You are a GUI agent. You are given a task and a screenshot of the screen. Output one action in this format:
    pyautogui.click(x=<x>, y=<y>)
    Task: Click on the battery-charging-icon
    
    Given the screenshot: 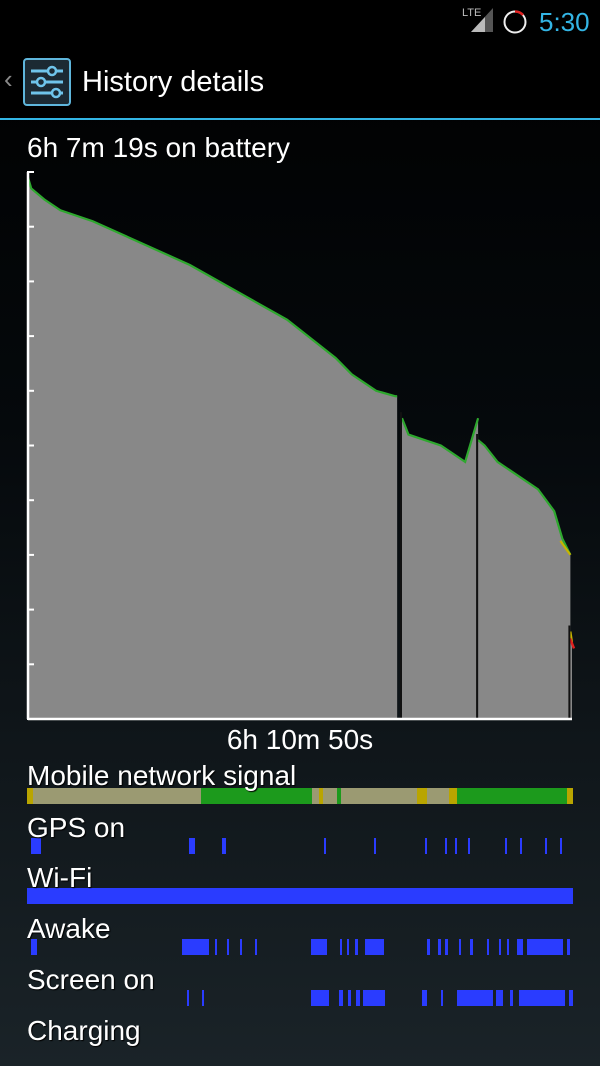 What is the action you would take?
    pyautogui.click(x=515, y=22)
    